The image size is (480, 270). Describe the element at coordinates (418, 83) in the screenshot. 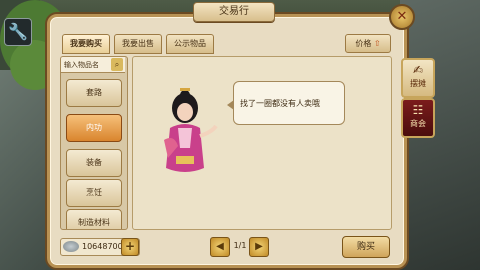

I see `side-tab-stall-label: 摆摊` at that location.